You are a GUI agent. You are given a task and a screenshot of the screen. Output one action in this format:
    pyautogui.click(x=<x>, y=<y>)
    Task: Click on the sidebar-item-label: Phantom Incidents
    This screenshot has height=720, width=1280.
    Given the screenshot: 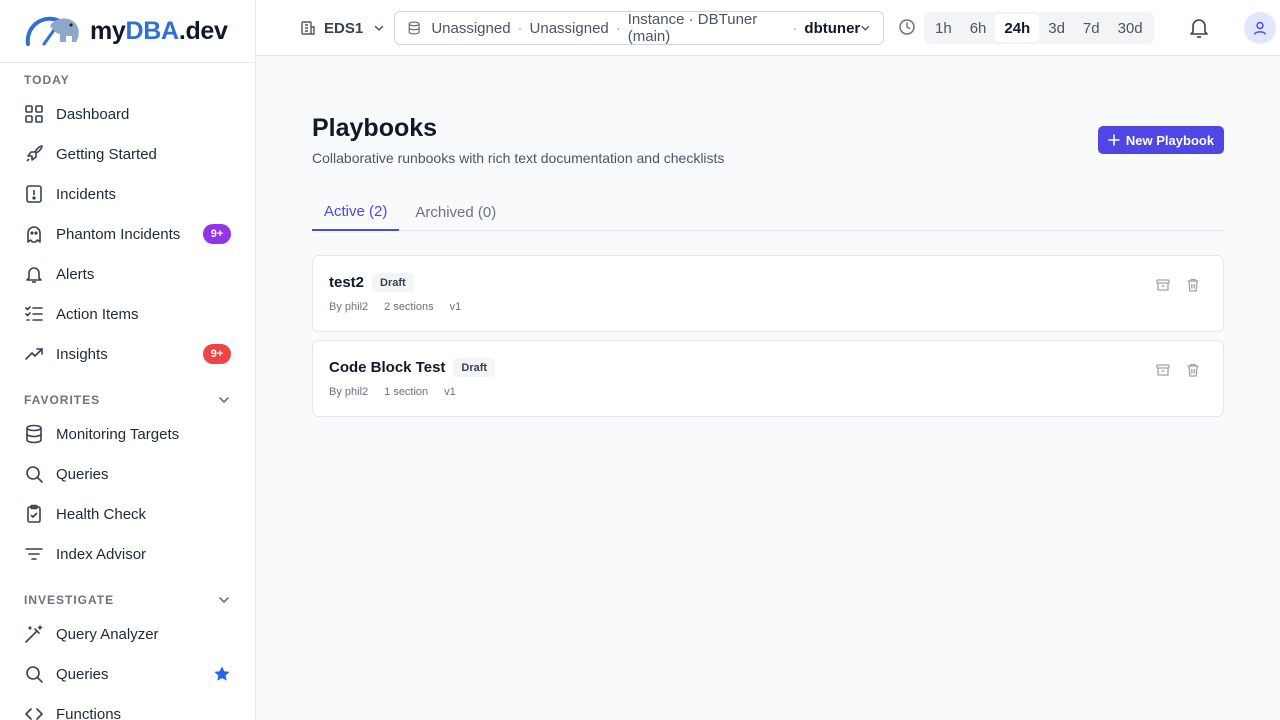 What is the action you would take?
    pyautogui.click(x=118, y=234)
    